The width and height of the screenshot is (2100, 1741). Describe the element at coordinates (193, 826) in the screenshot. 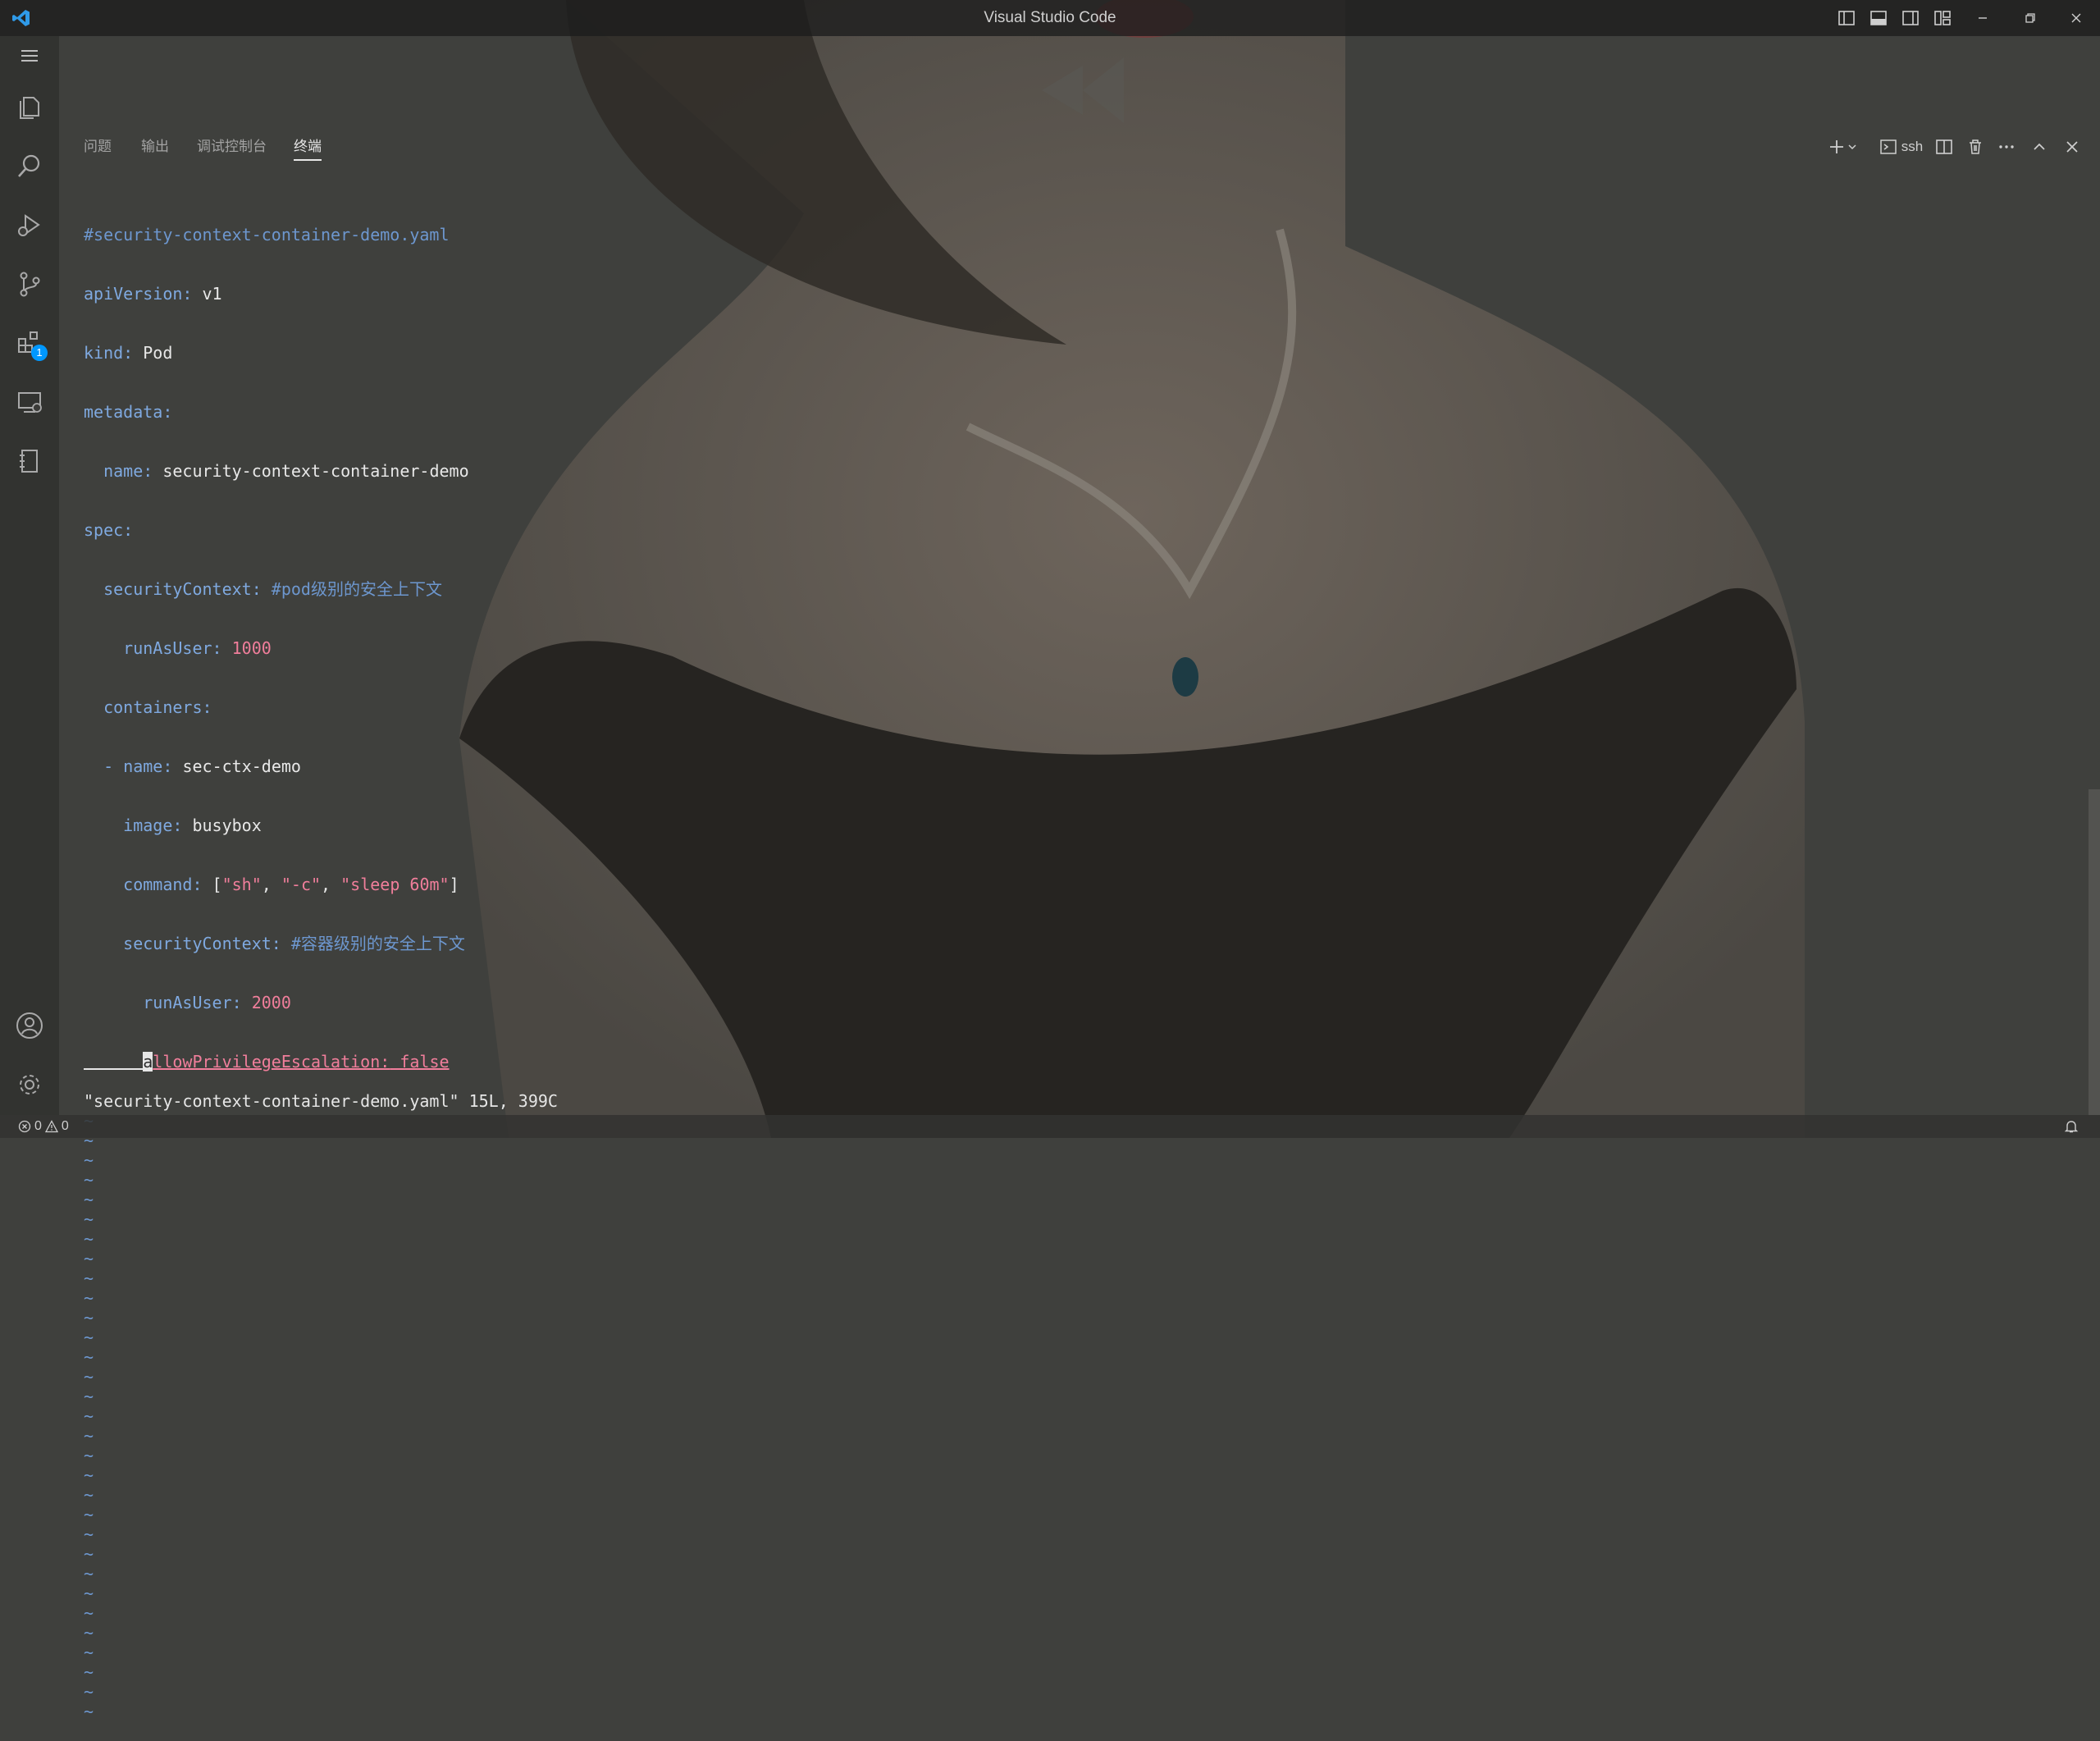

I see `terminal-line: image: busybox` at that location.